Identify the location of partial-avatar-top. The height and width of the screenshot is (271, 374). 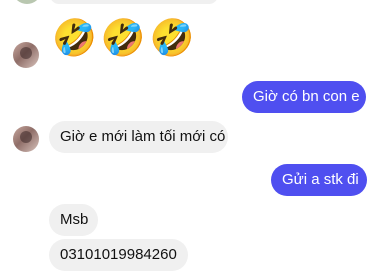
(27, 2).